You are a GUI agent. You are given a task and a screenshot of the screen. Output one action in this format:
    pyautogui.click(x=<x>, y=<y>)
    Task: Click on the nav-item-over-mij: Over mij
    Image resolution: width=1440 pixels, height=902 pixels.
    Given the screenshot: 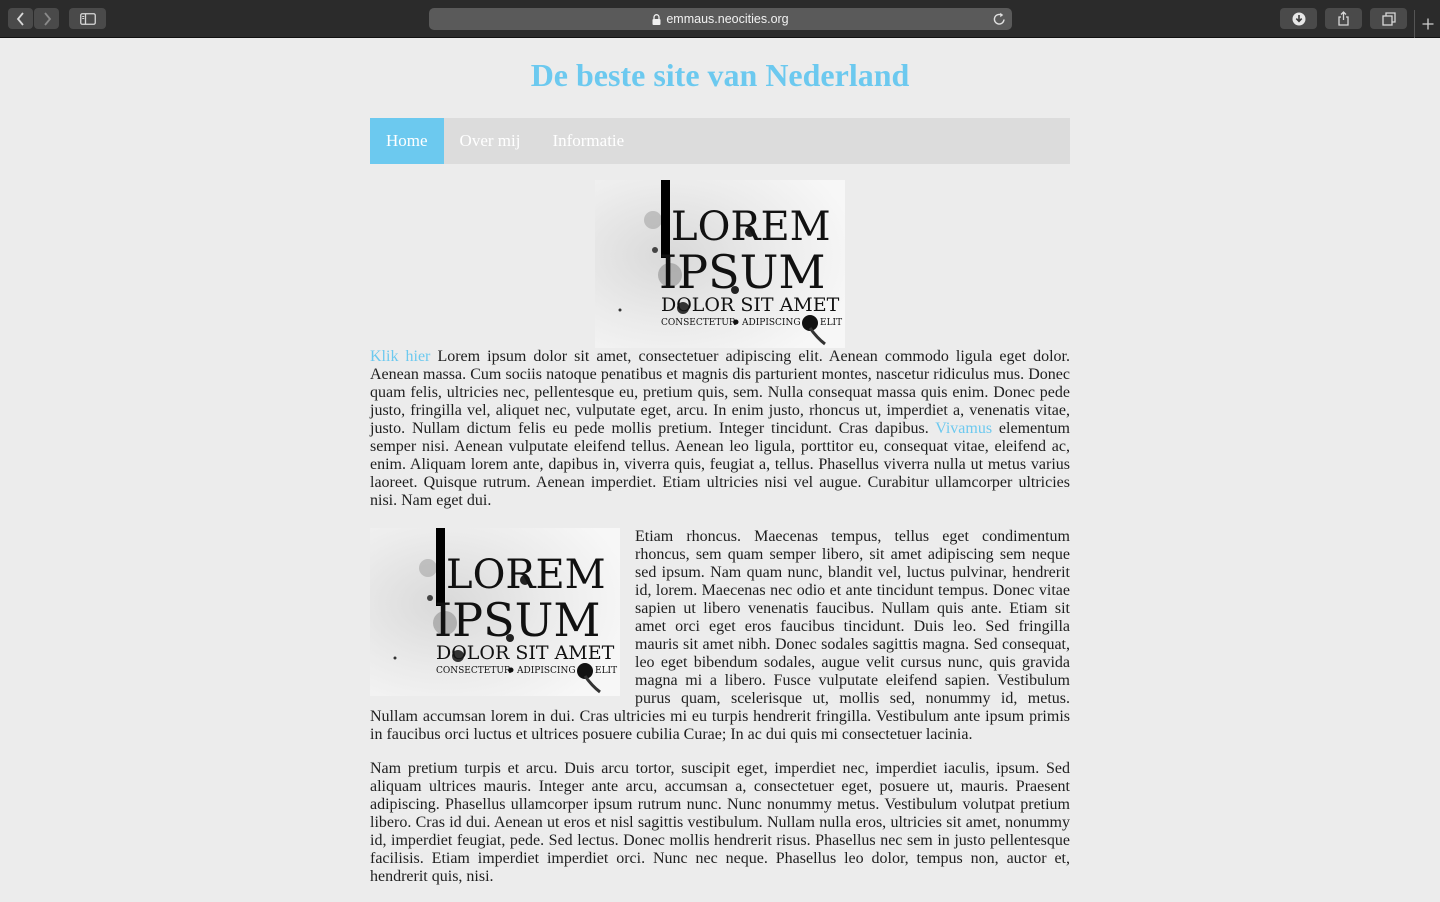 What is the action you would take?
    pyautogui.click(x=490, y=141)
    